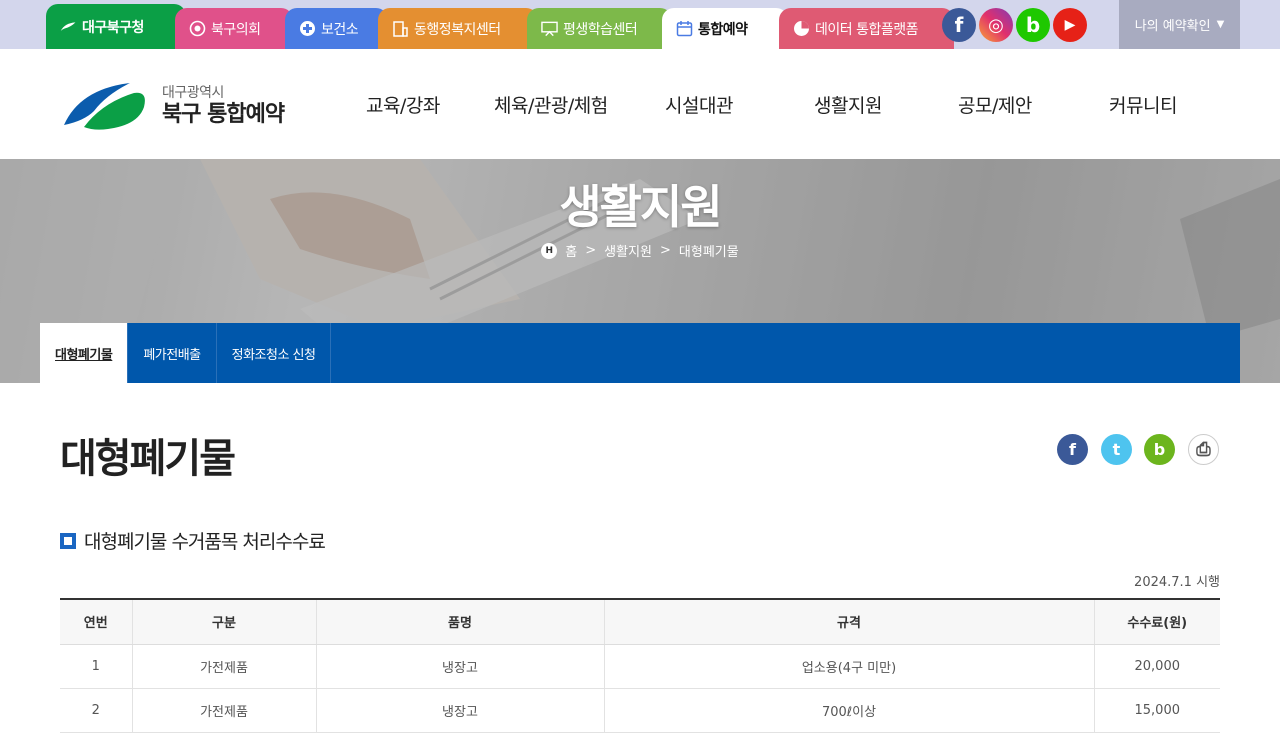  Describe the element at coordinates (801, 28) in the screenshot. I see `pie-chart-icon` at that location.